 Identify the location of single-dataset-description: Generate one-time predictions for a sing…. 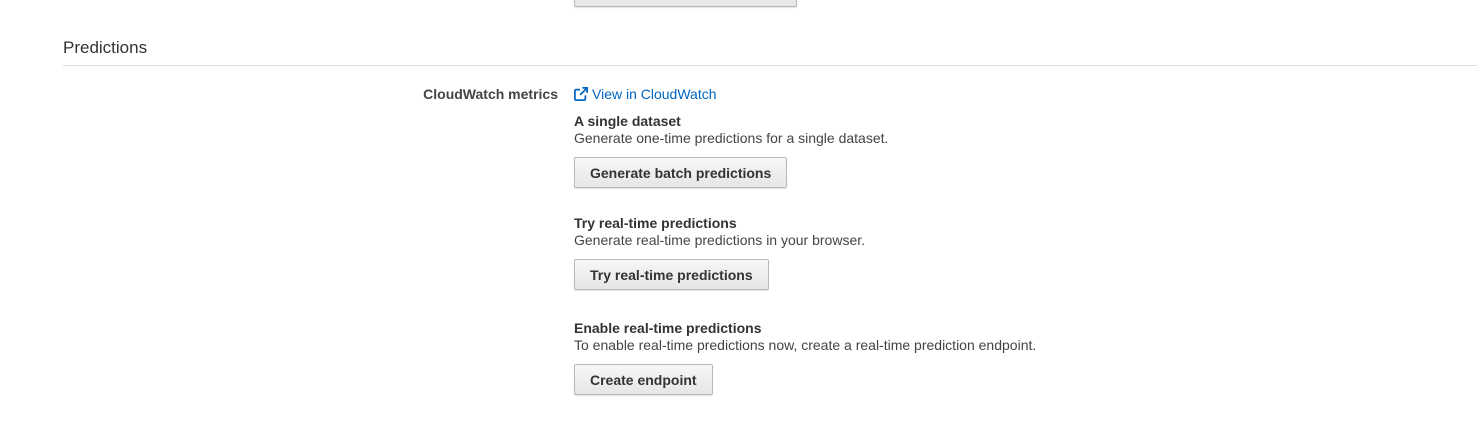
(731, 138).